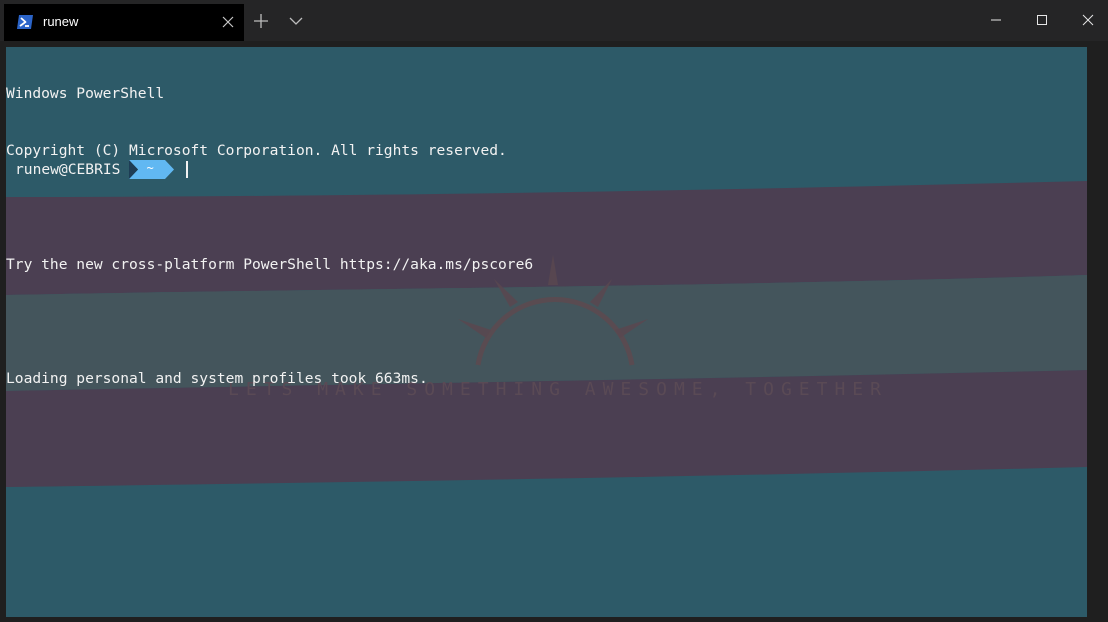 The width and height of the screenshot is (1108, 622). What do you see at coordinates (296, 21) in the screenshot?
I see `chevron-down-icon` at bounding box center [296, 21].